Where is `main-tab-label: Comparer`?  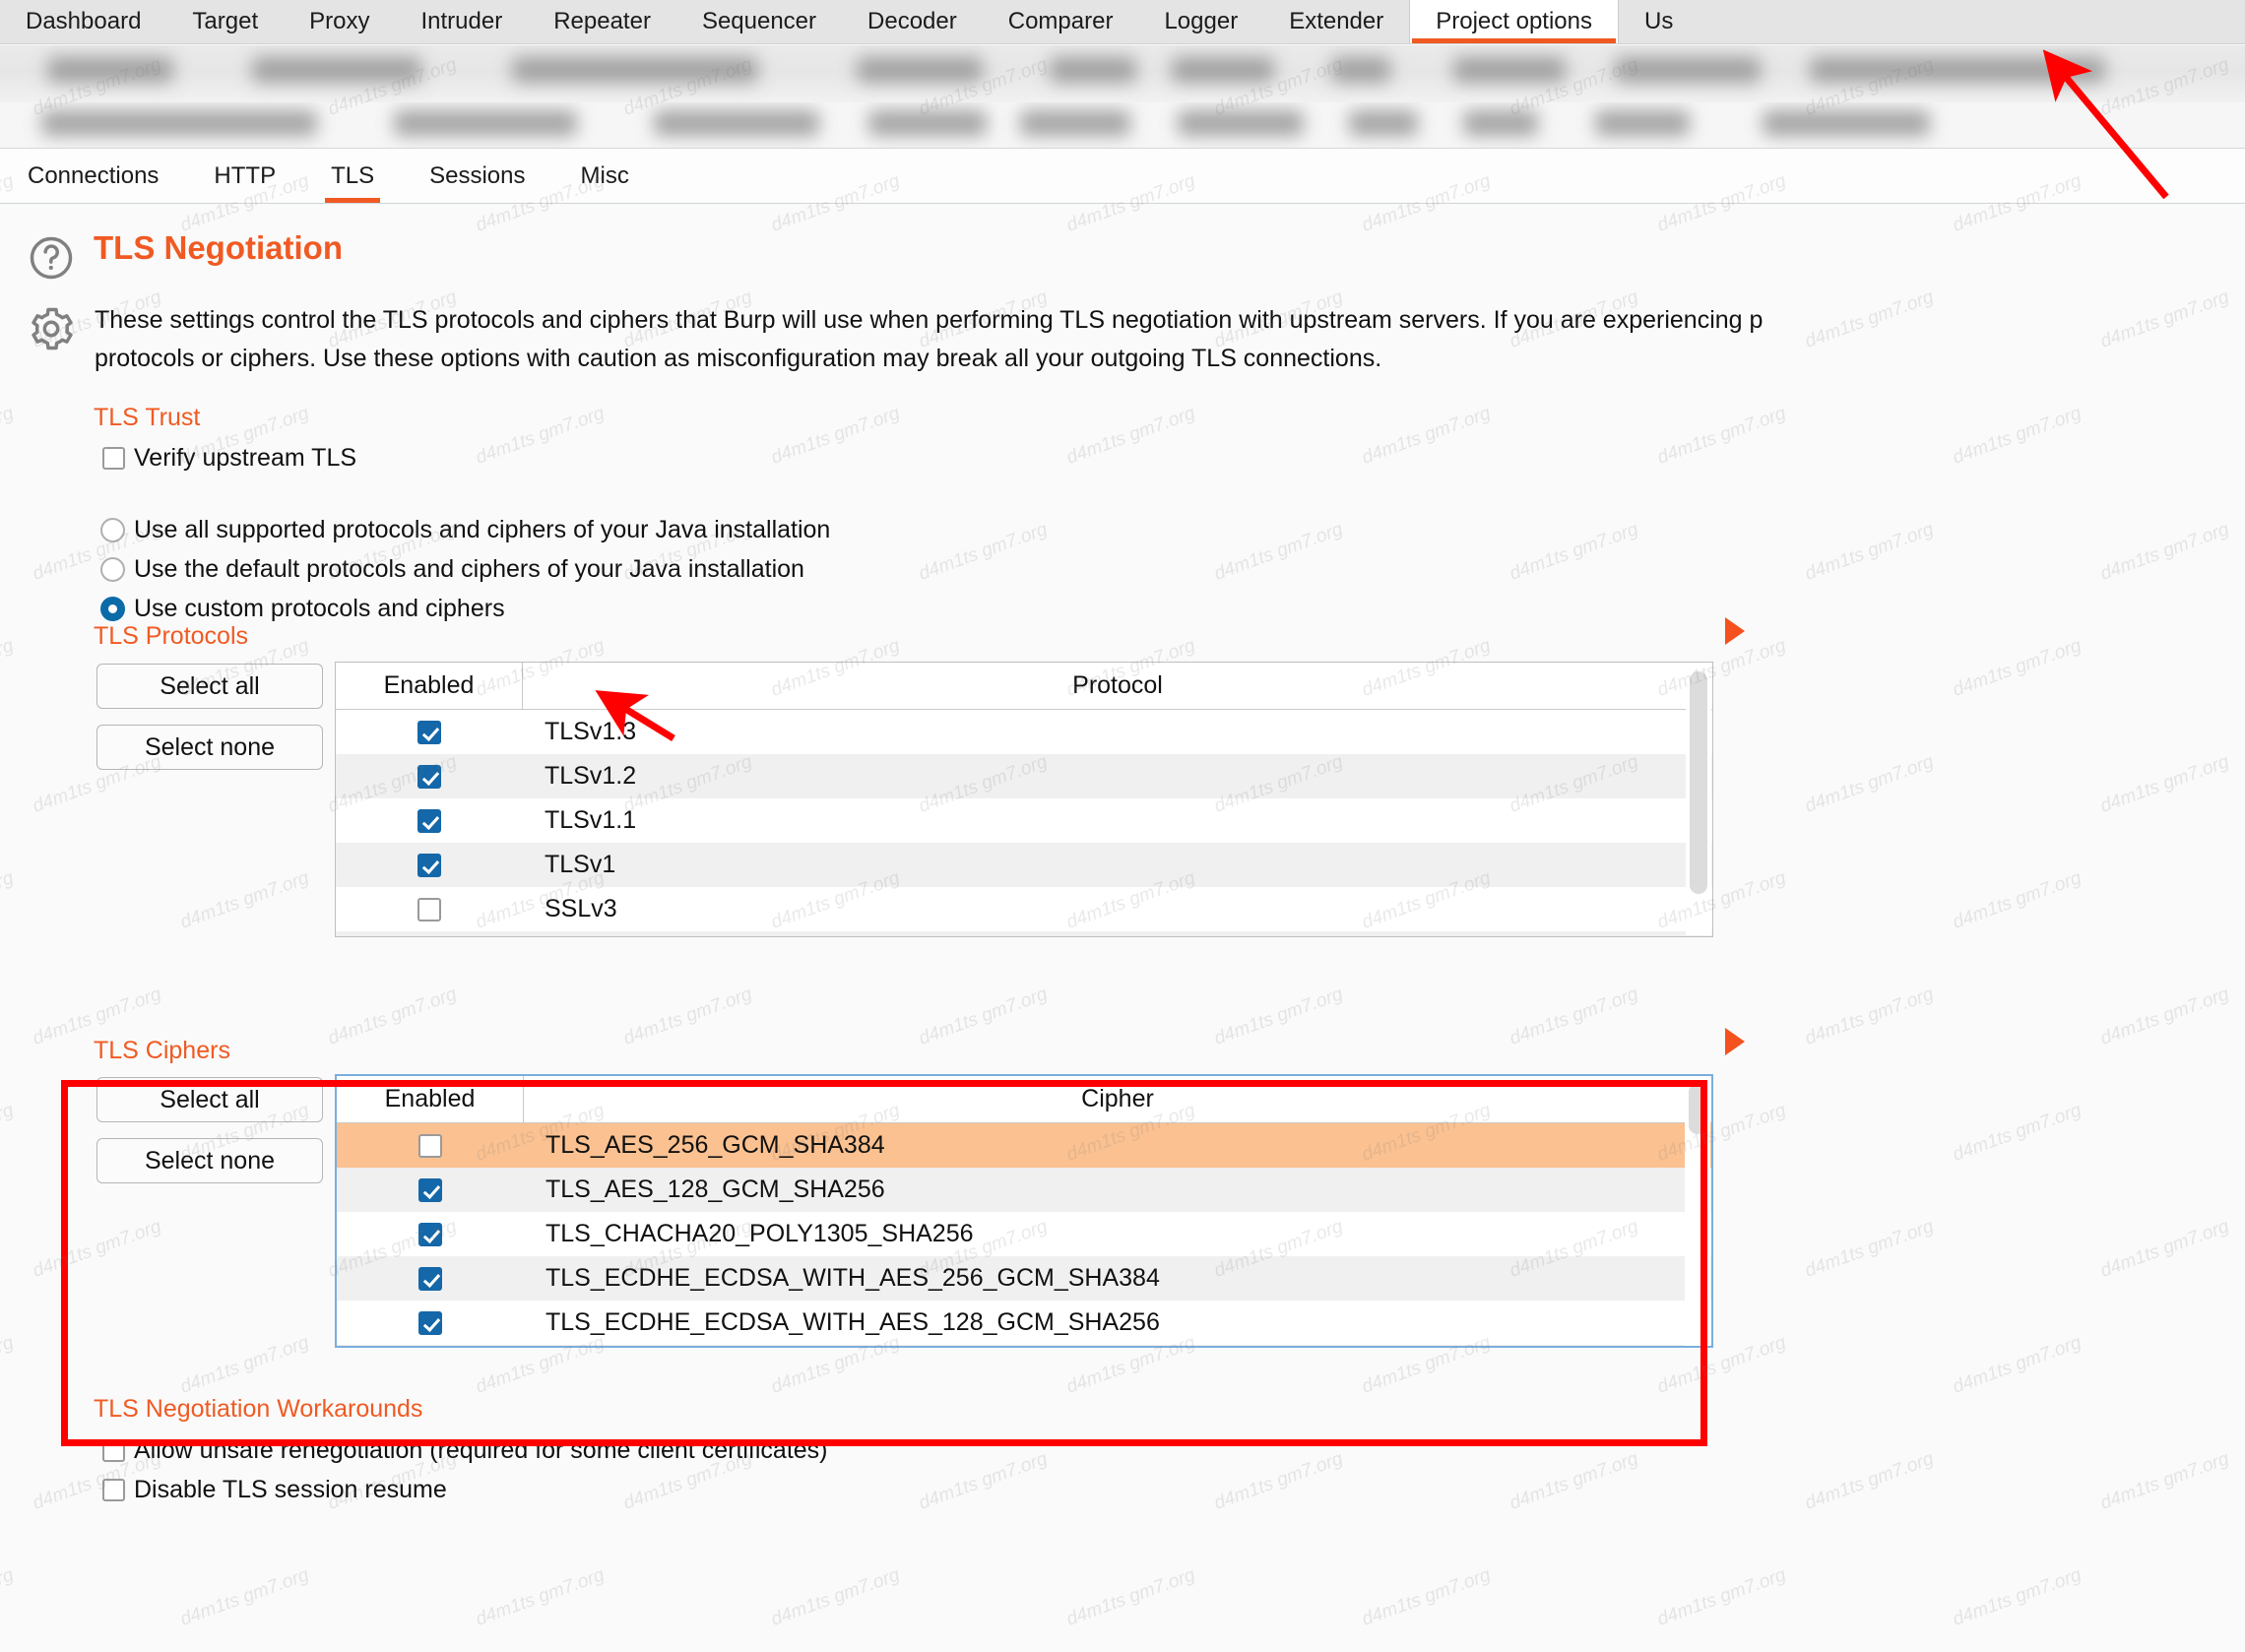
main-tab-label: Comparer is located at coordinates (1060, 21).